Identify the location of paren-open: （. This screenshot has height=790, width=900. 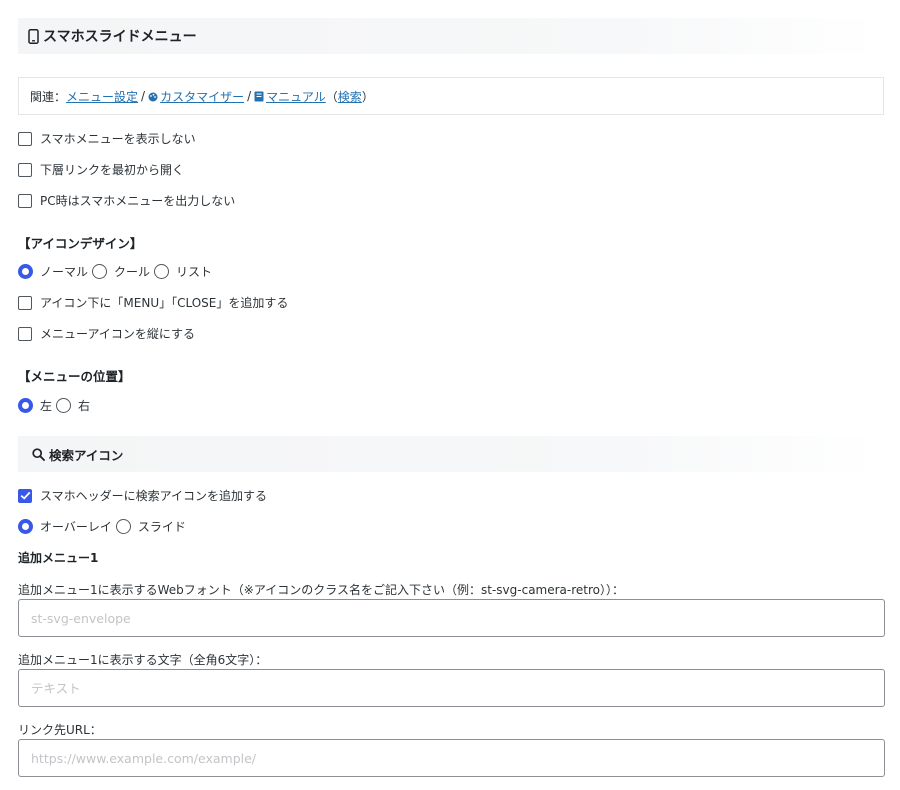
(331, 96).